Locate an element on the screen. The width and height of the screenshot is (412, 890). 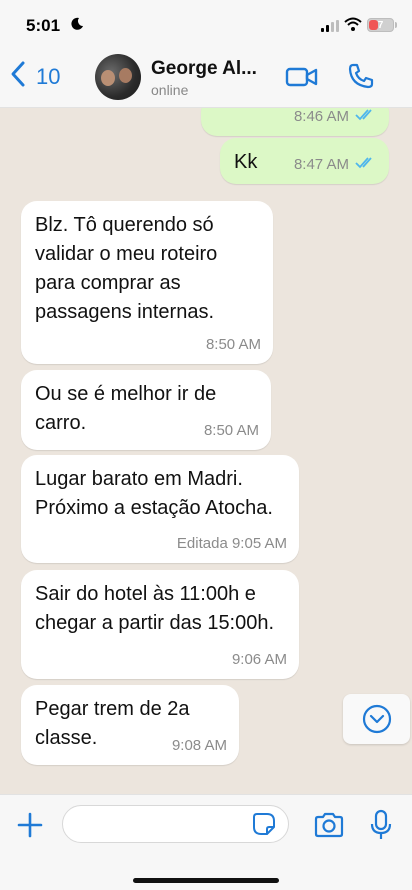
sticker-button is located at coordinates (264, 826).